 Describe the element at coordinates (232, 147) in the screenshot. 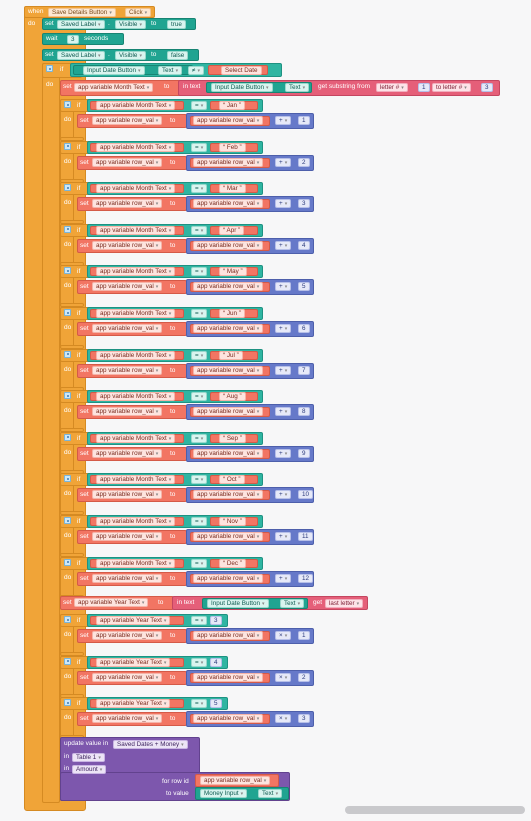

I see `month-string: “ Feb ”` at that location.